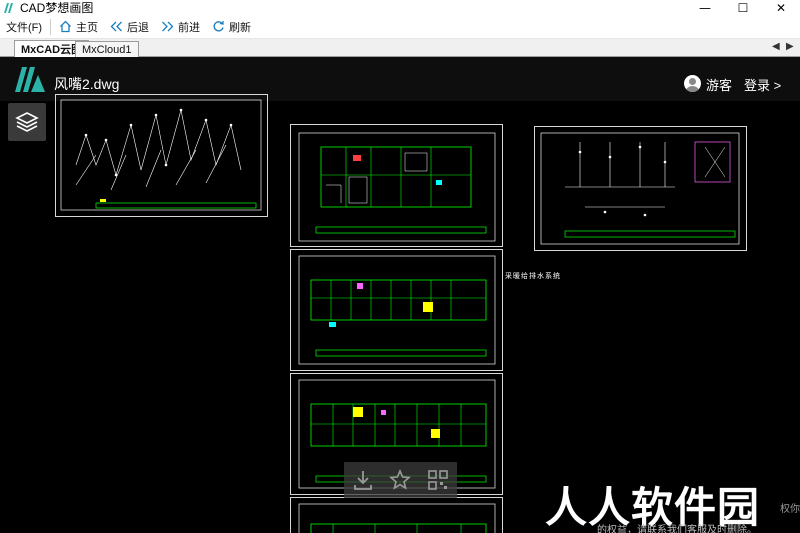  I want to click on file-menu: 文件(F), so click(24, 27).